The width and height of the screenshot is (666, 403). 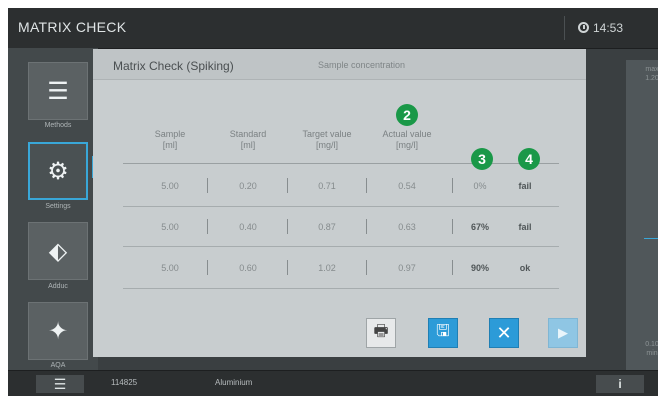 I want to click on cell-result: ok, so click(x=525, y=268).